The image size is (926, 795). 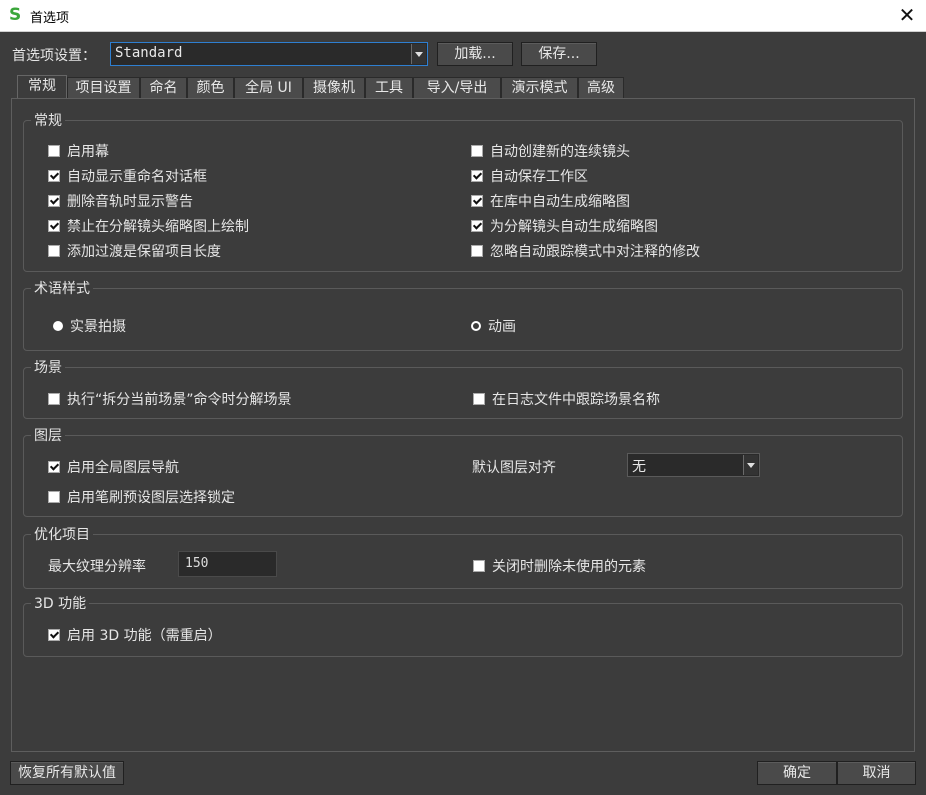 I want to click on tab-general: 常规, so click(x=42, y=87).